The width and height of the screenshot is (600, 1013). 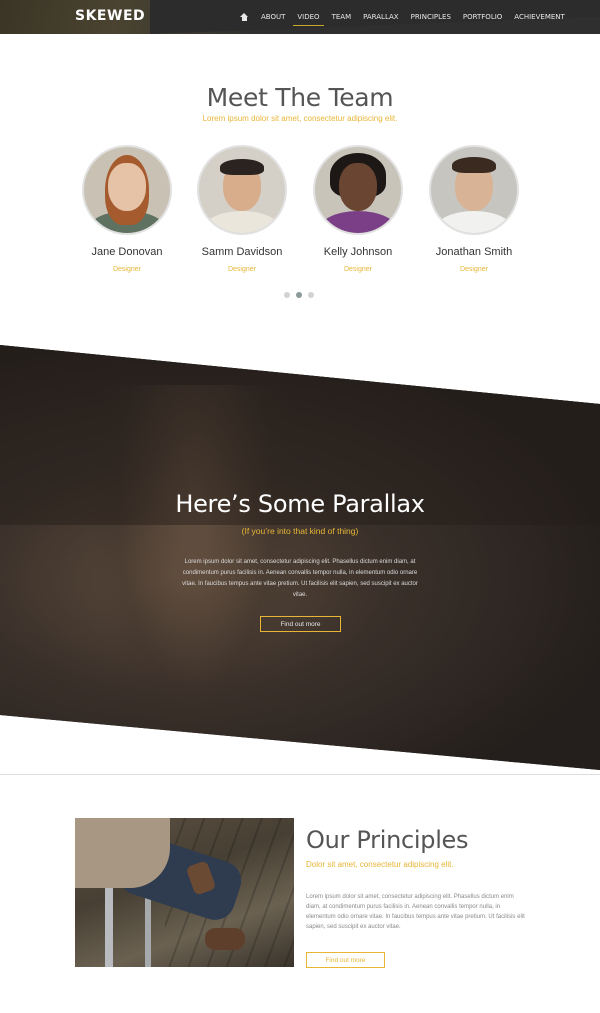 I want to click on nav-home, so click(x=244, y=17).